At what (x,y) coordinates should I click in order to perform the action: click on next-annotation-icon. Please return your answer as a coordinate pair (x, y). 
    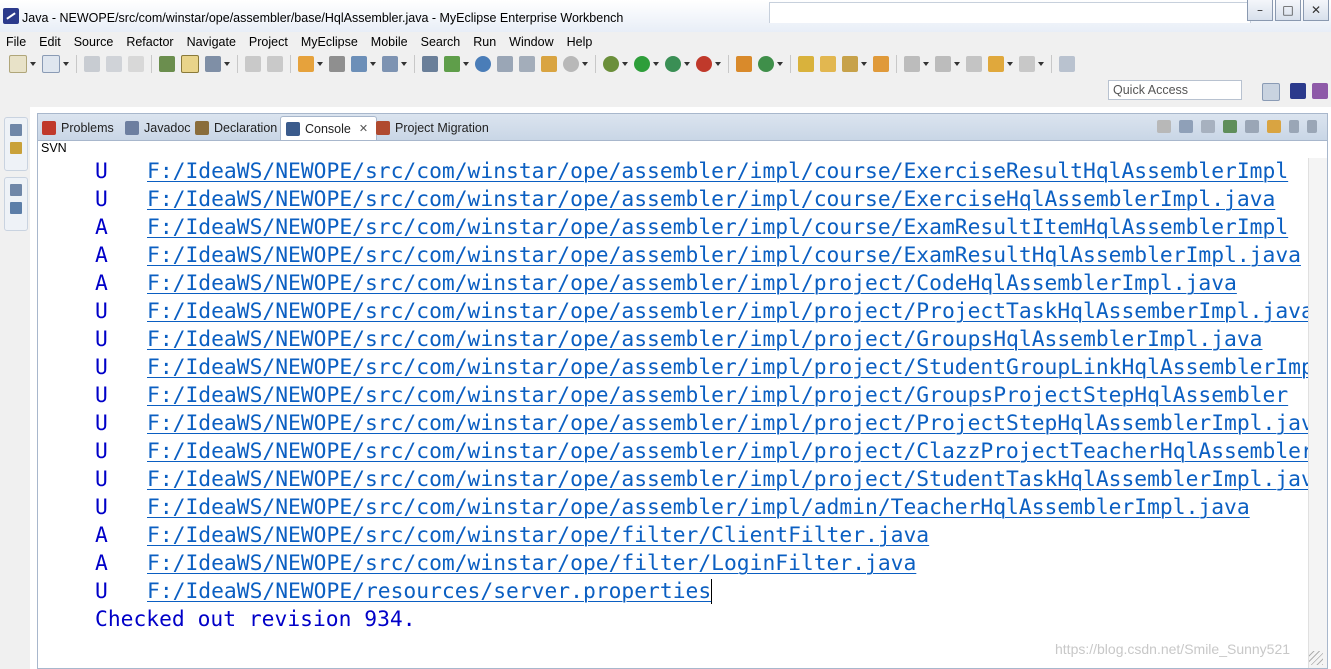
    Looking at the image, I should click on (912, 64).